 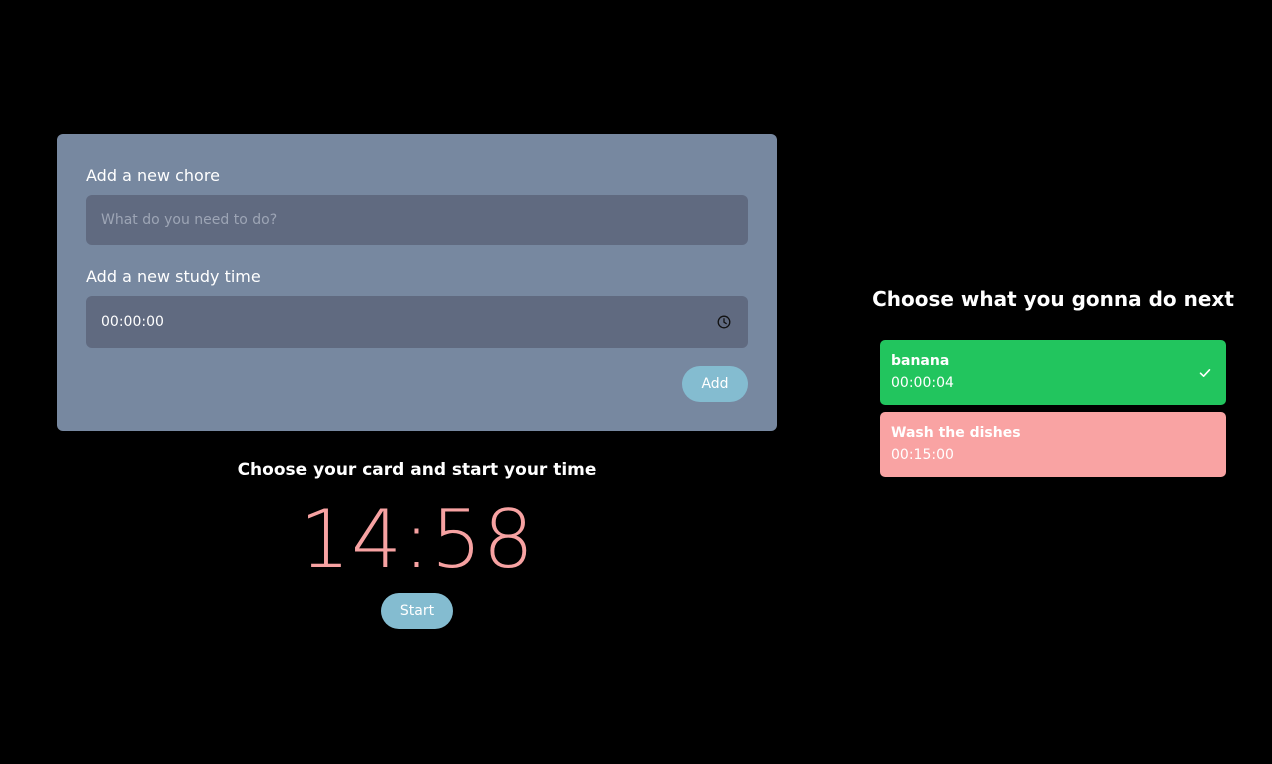 What do you see at coordinates (417, 322) in the screenshot?
I see `study-time-input: 00:00:00` at bounding box center [417, 322].